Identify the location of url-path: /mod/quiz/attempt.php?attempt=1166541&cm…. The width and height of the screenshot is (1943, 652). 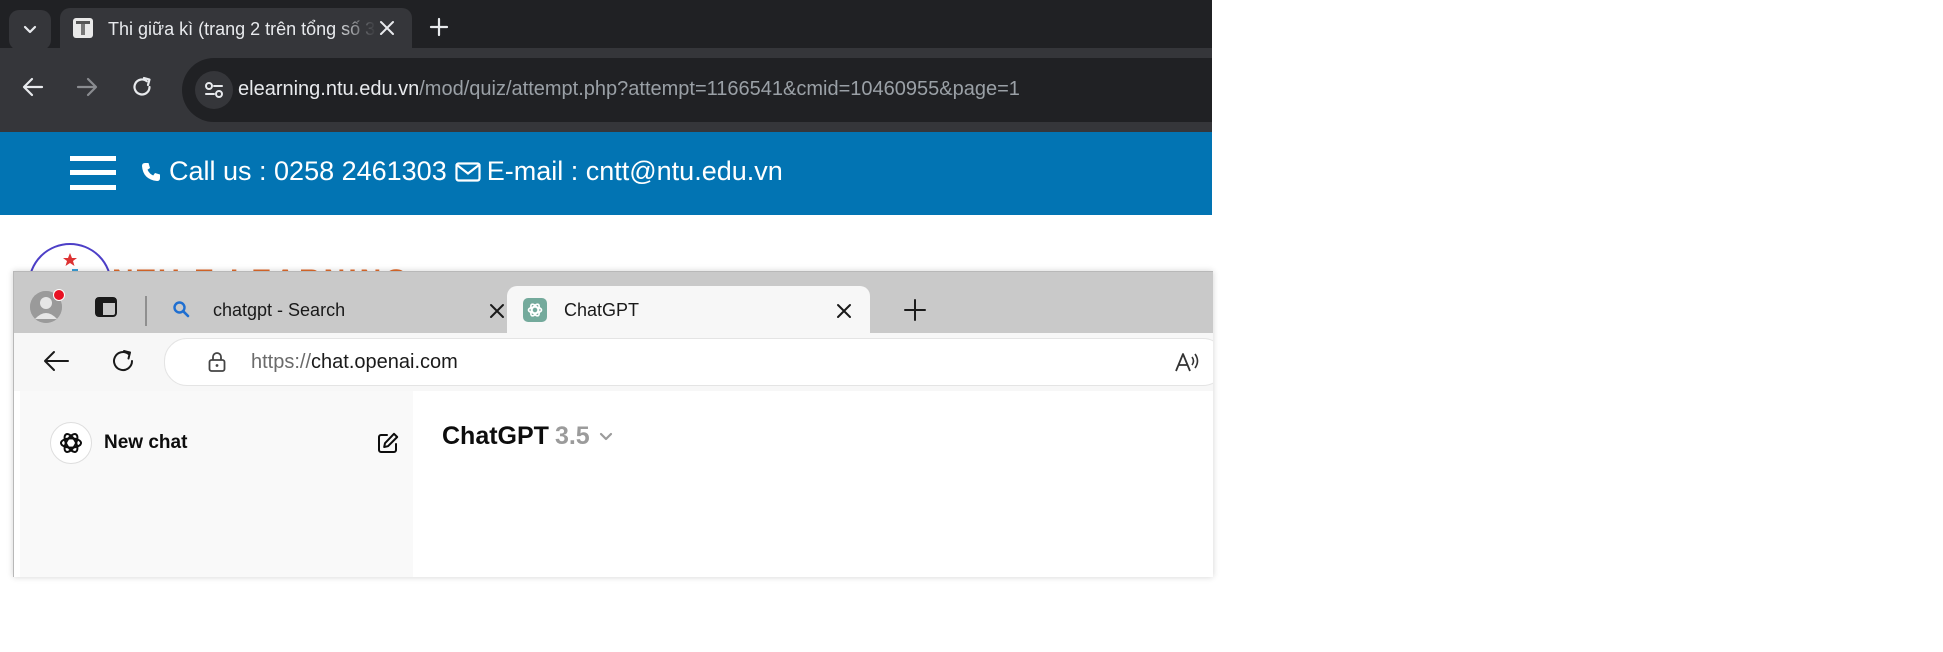
(719, 89).